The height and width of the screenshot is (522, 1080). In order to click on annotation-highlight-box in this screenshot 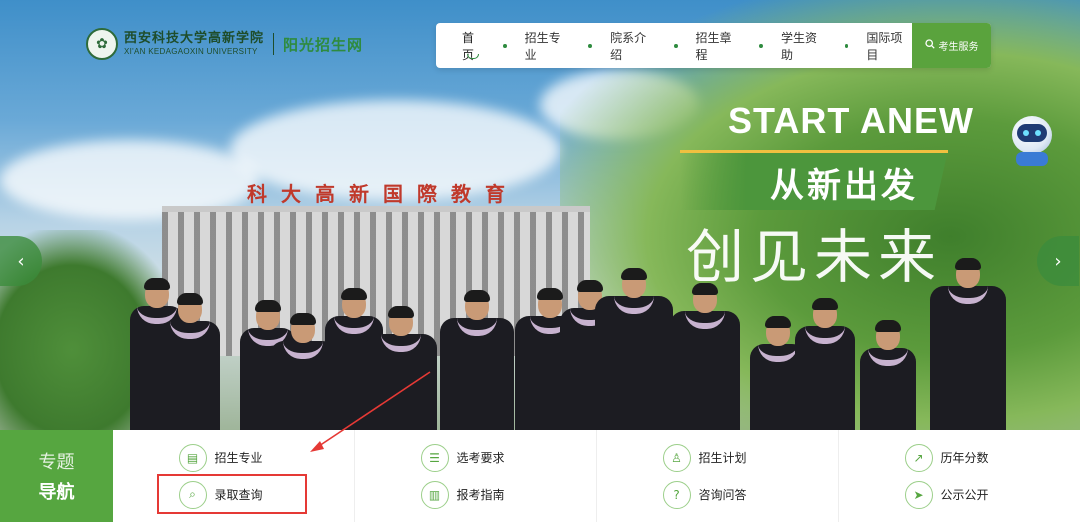, I will do `click(232, 494)`.